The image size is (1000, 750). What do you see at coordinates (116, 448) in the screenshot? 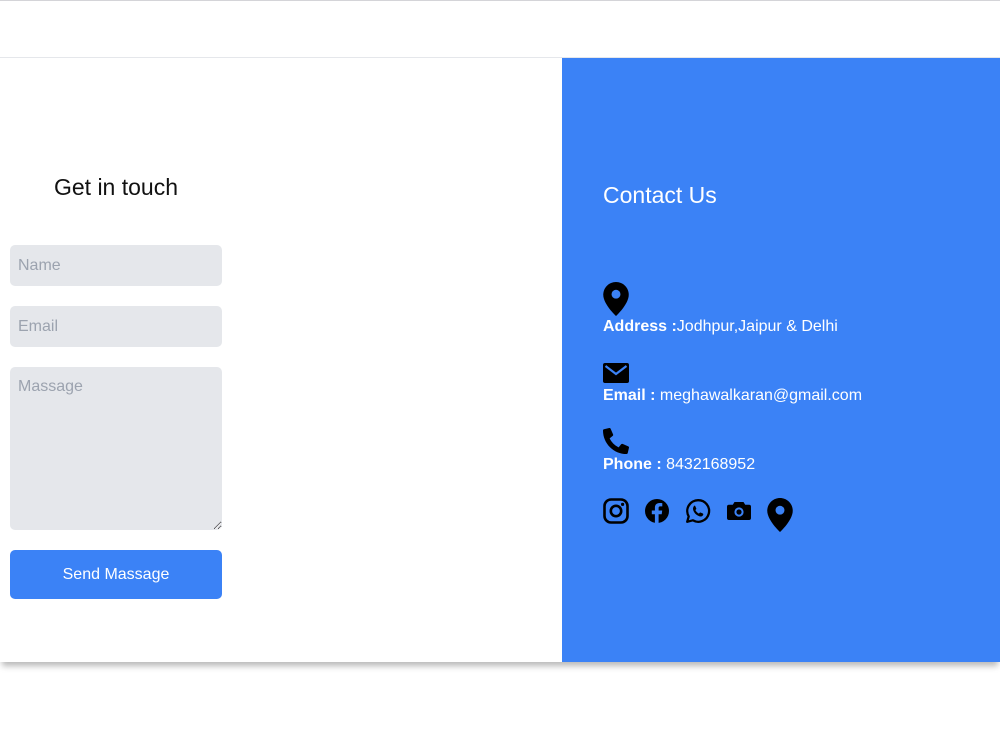
I see `message-textarea` at bounding box center [116, 448].